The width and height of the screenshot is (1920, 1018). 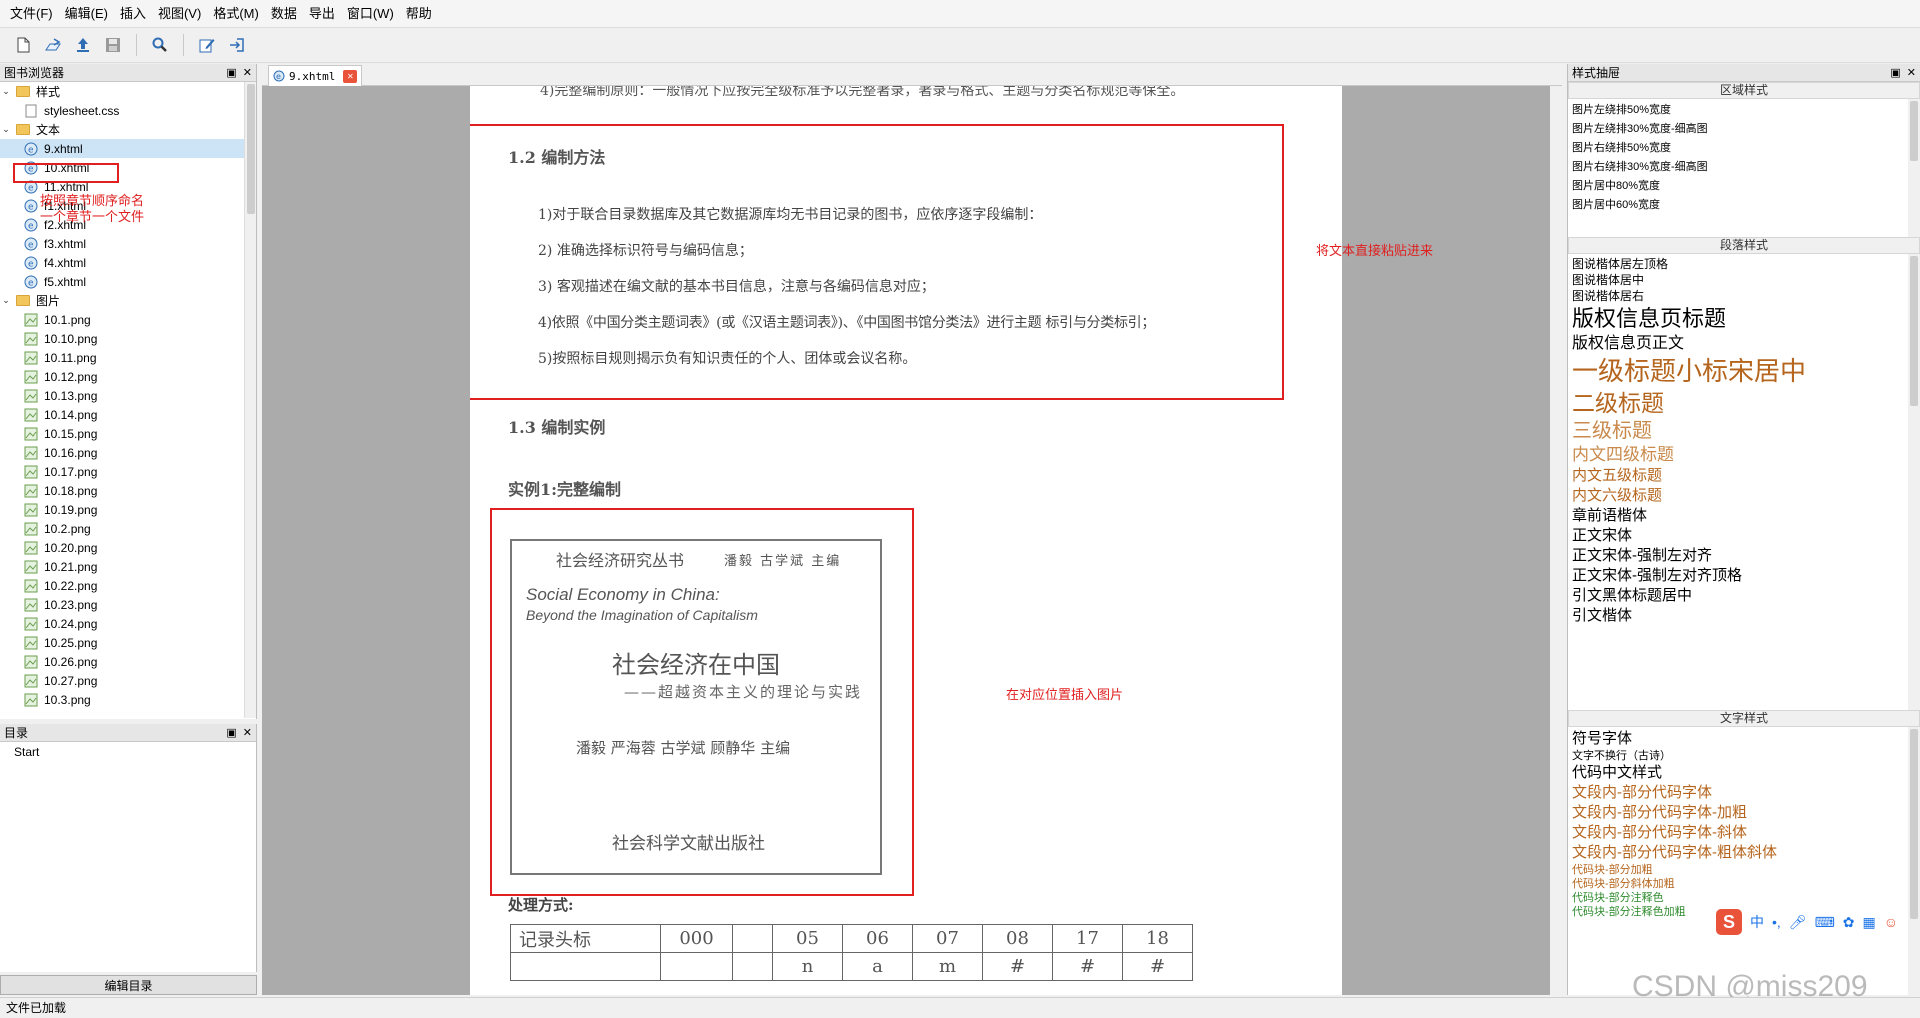 What do you see at coordinates (322, 13) in the screenshot?
I see `menu-item: 导出` at bounding box center [322, 13].